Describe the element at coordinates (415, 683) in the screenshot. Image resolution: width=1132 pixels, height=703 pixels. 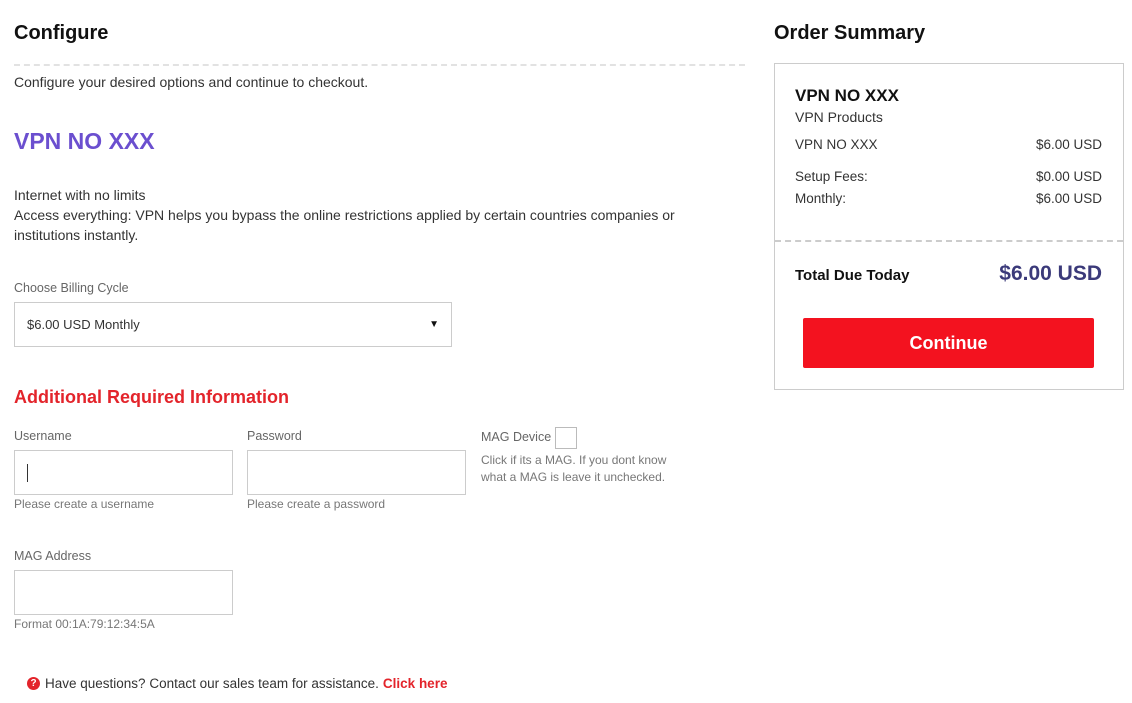
I see `contact-sales-link: Click here` at that location.